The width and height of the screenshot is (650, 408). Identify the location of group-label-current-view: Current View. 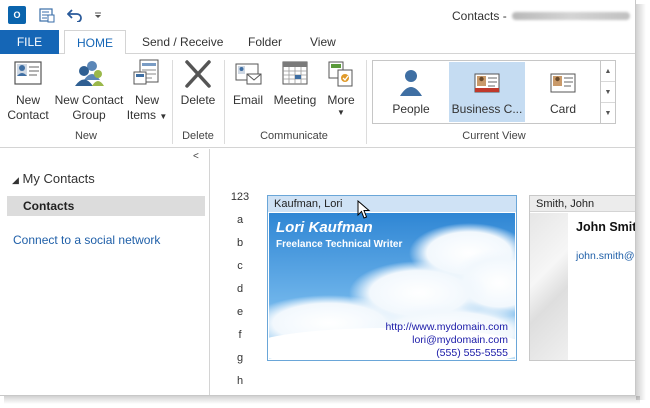
(494, 136).